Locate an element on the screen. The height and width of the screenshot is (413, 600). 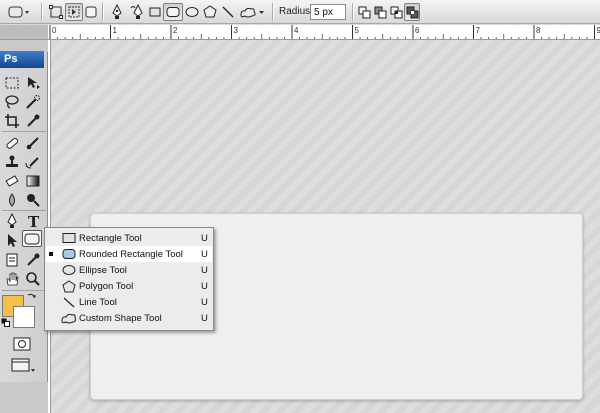
intersect-path-icon is located at coordinates (396, 12).